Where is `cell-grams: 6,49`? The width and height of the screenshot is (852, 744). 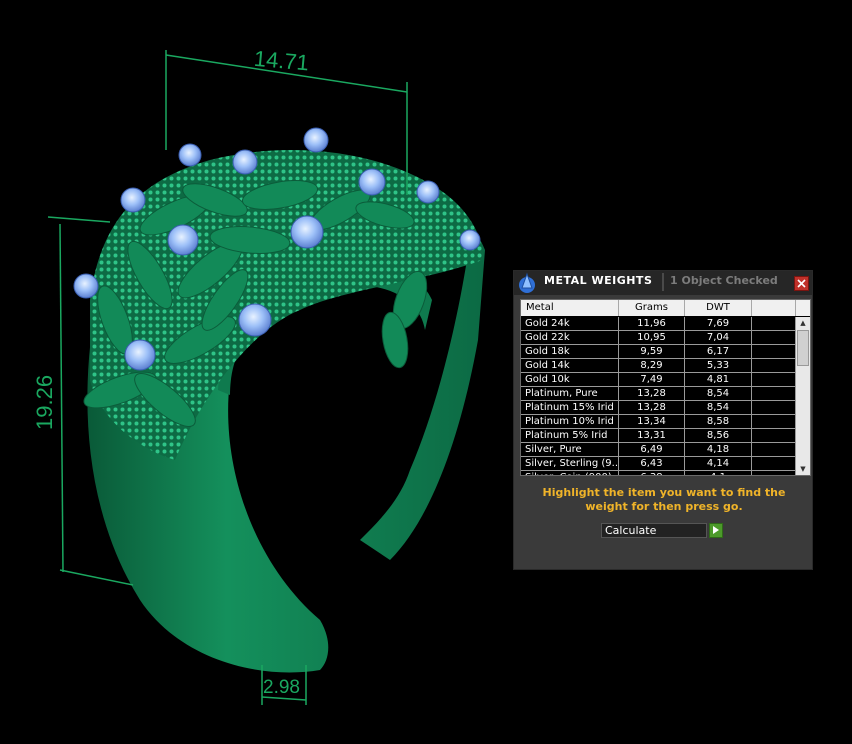
cell-grams: 6,49 is located at coordinates (652, 449).